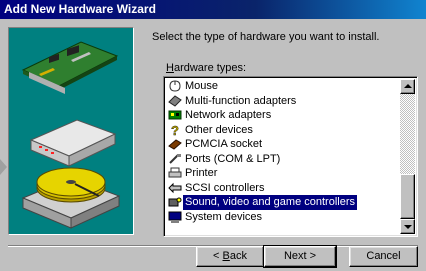  What do you see at coordinates (233, 158) in the screenshot?
I see `list-item-label: Ports (COM & LPT)` at bounding box center [233, 158].